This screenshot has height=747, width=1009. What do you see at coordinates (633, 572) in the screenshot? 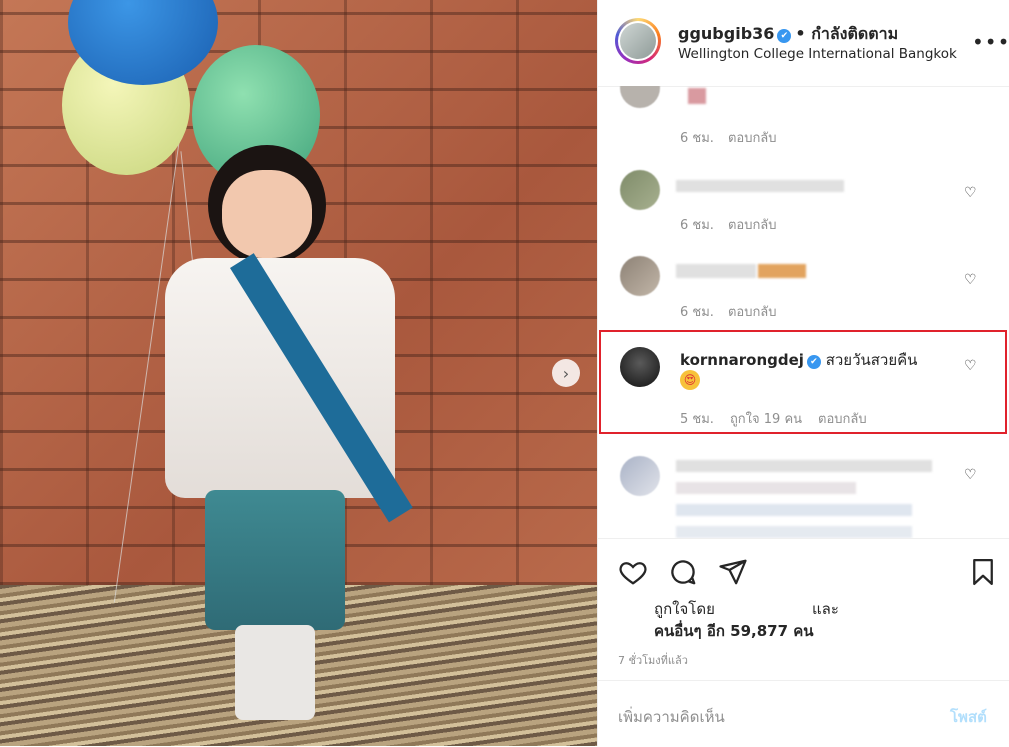
I see `like-heart-icon` at bounding box center [633, 572].